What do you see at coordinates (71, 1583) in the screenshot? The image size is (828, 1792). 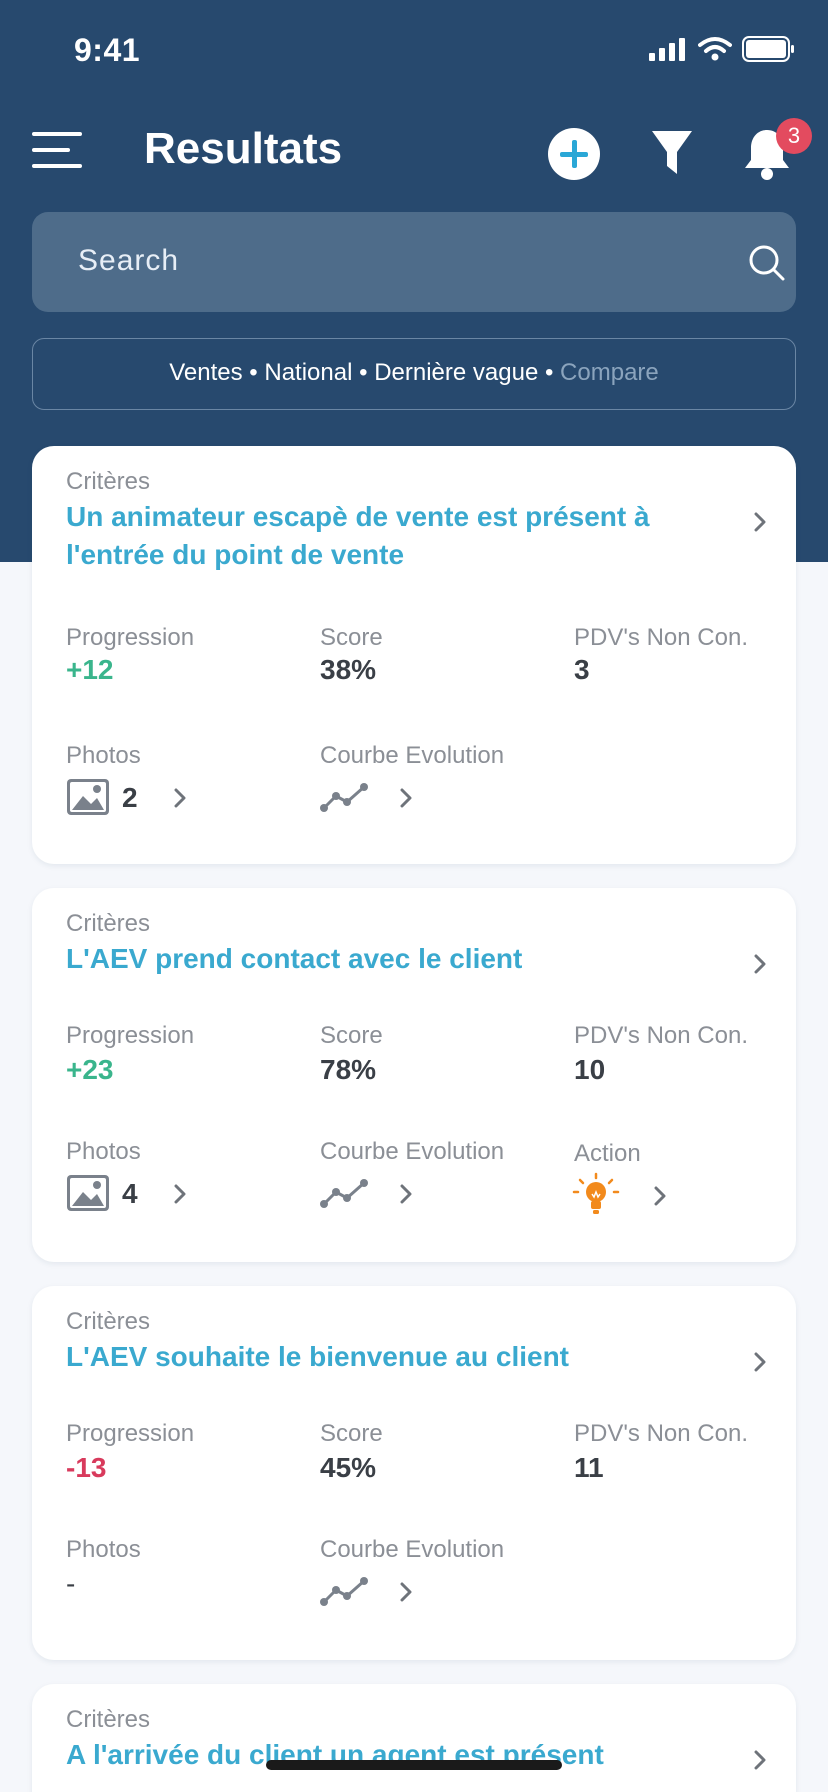 I see `photos-count: -` at bounding box center [71, 1583].